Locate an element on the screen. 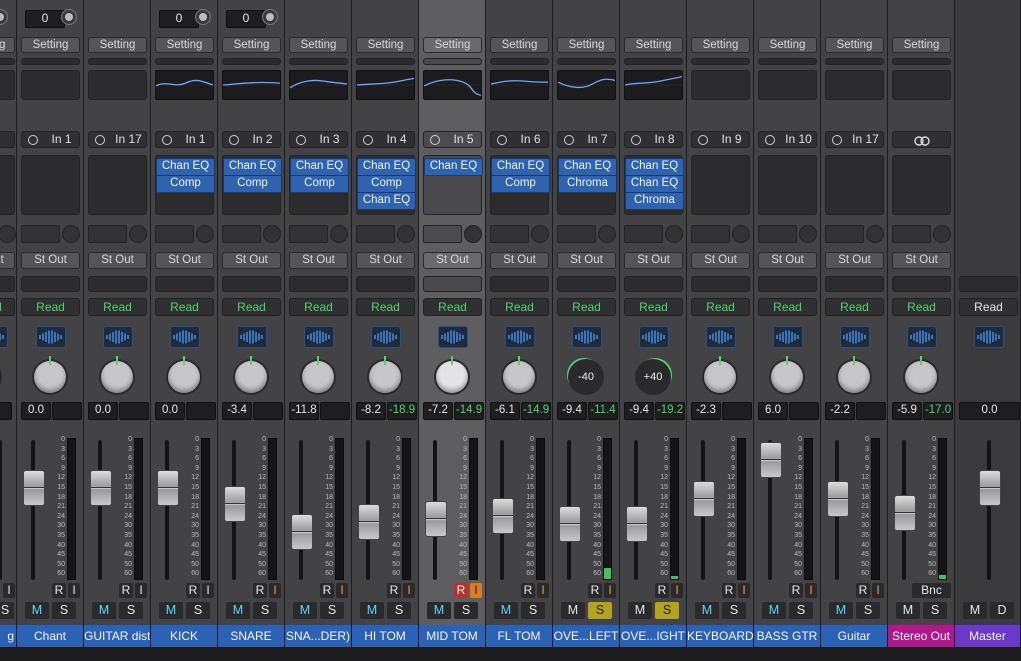 The width and height of the screenshot is (1021, 661). gain-value: 0 is located at coordinates (179, 19).